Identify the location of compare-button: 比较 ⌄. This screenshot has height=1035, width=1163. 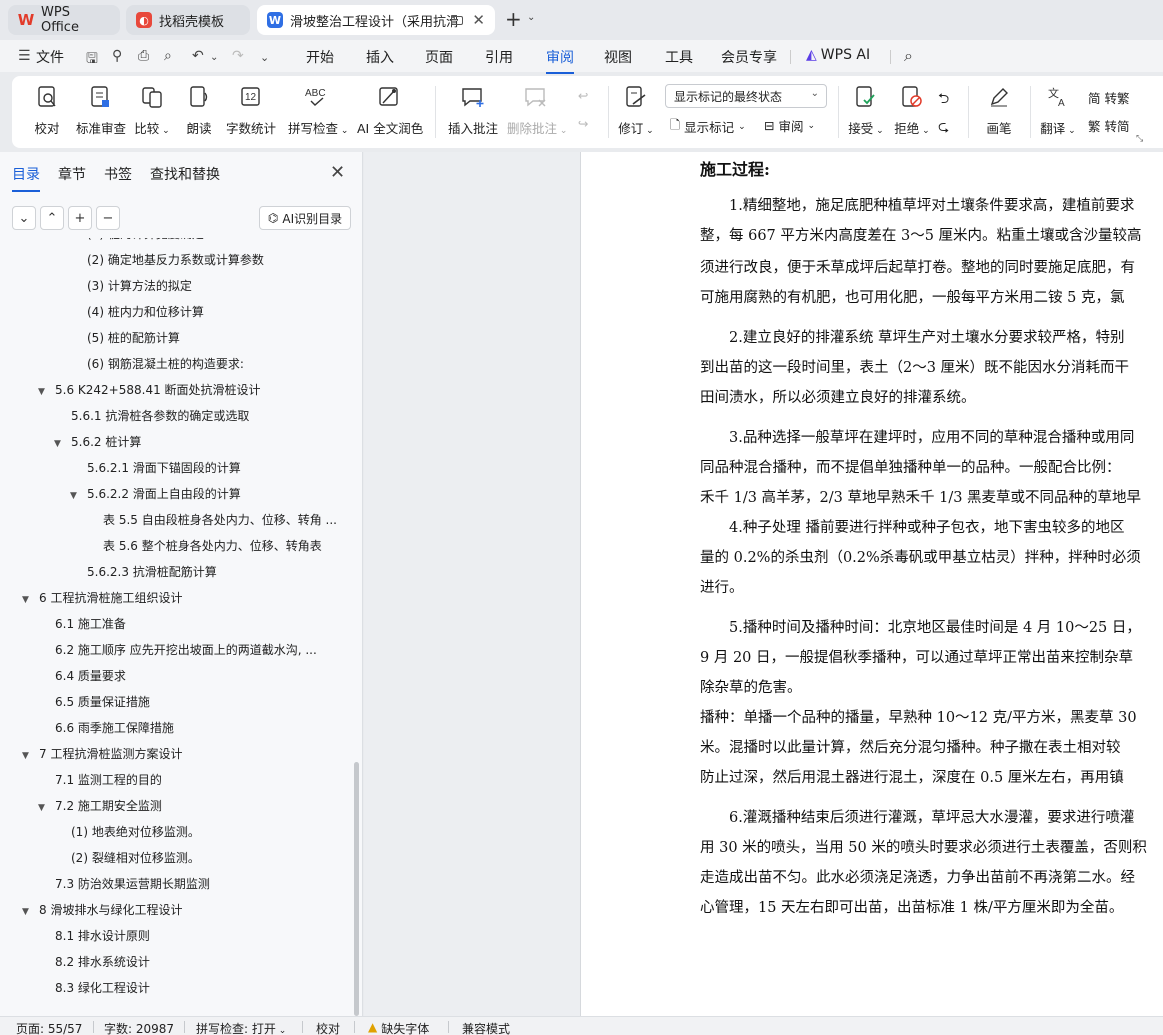
(152, 109).